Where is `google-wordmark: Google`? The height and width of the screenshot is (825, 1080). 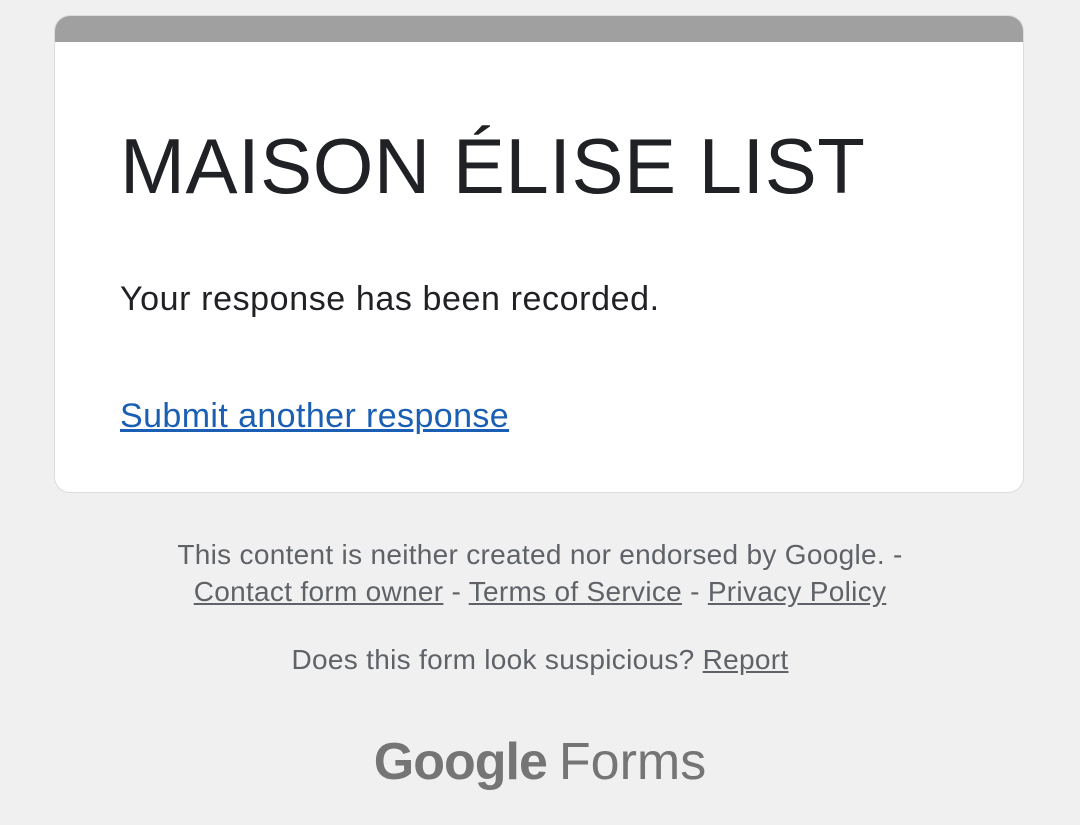 google-wordmark: Google is located at coordinates (460, 762).